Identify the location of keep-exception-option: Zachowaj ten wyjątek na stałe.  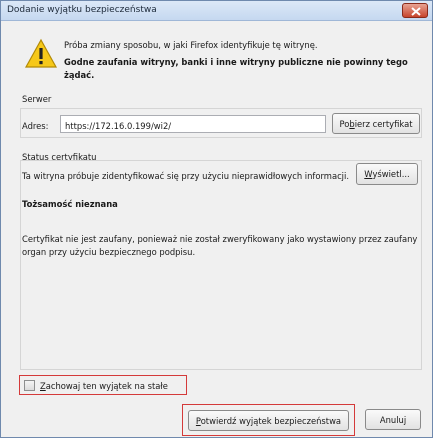
(103, 385).